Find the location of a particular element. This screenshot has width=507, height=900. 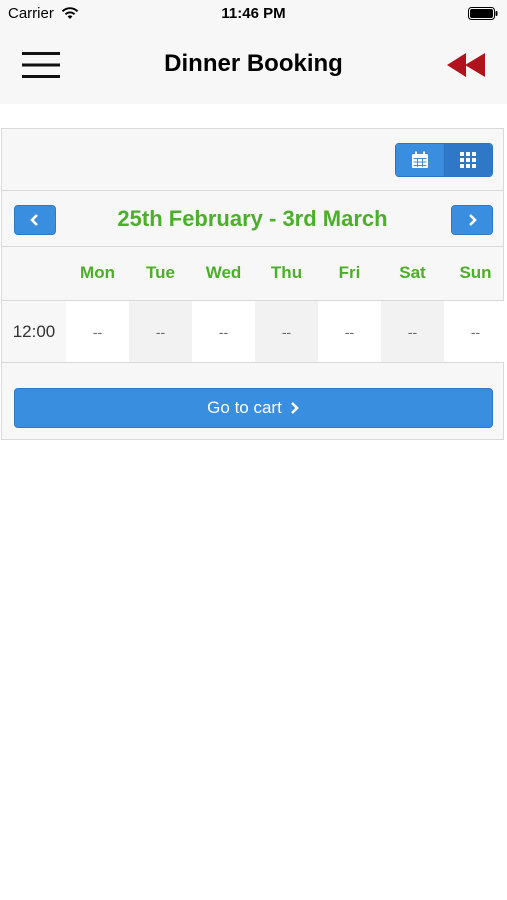

view-toggle is located at coordinates (444, 160).